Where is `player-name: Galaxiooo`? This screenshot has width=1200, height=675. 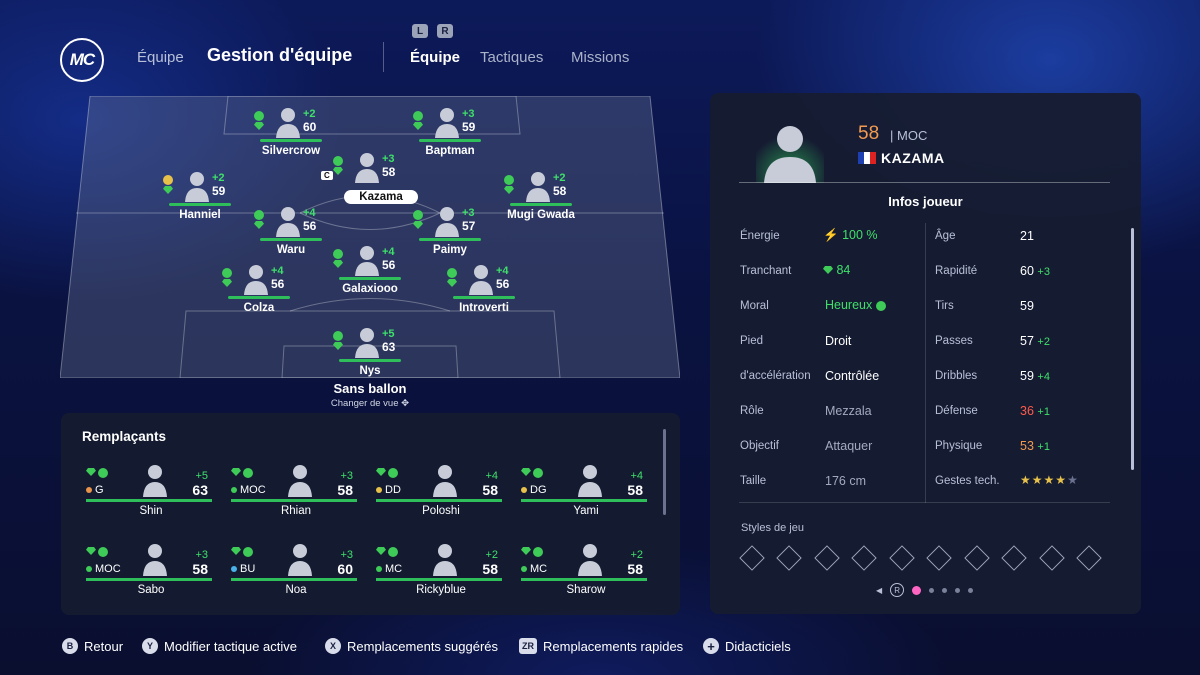 player-name: Galaxiooo is located at coordinates (370, 289).